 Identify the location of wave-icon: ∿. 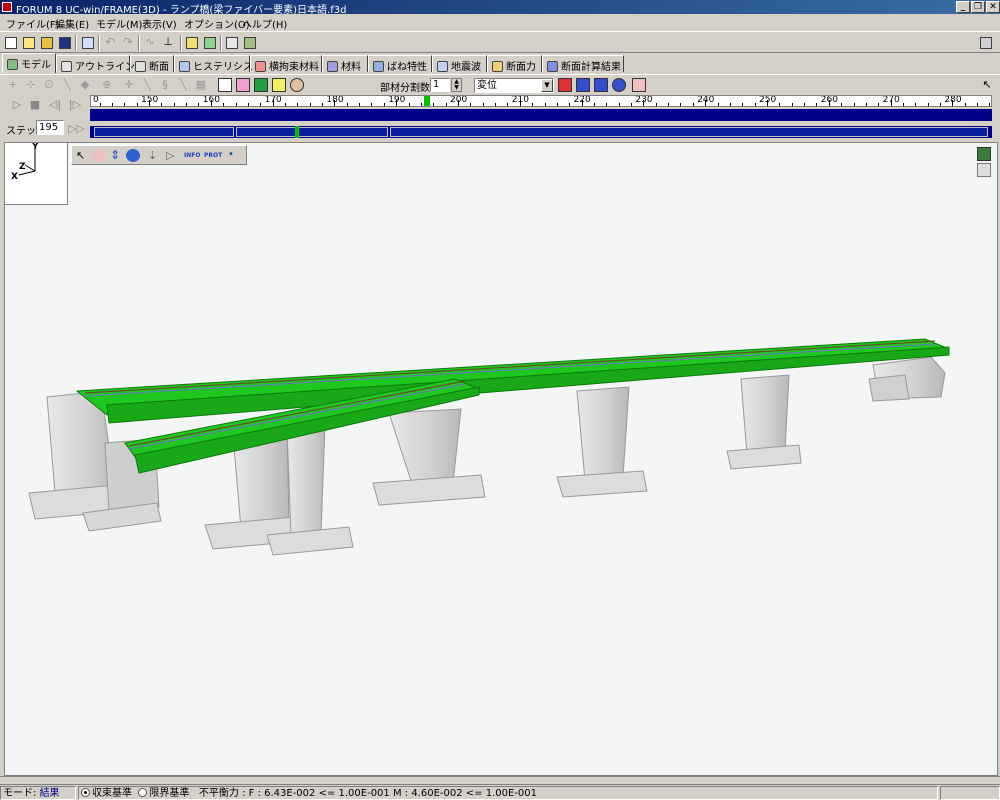
(150, 43).